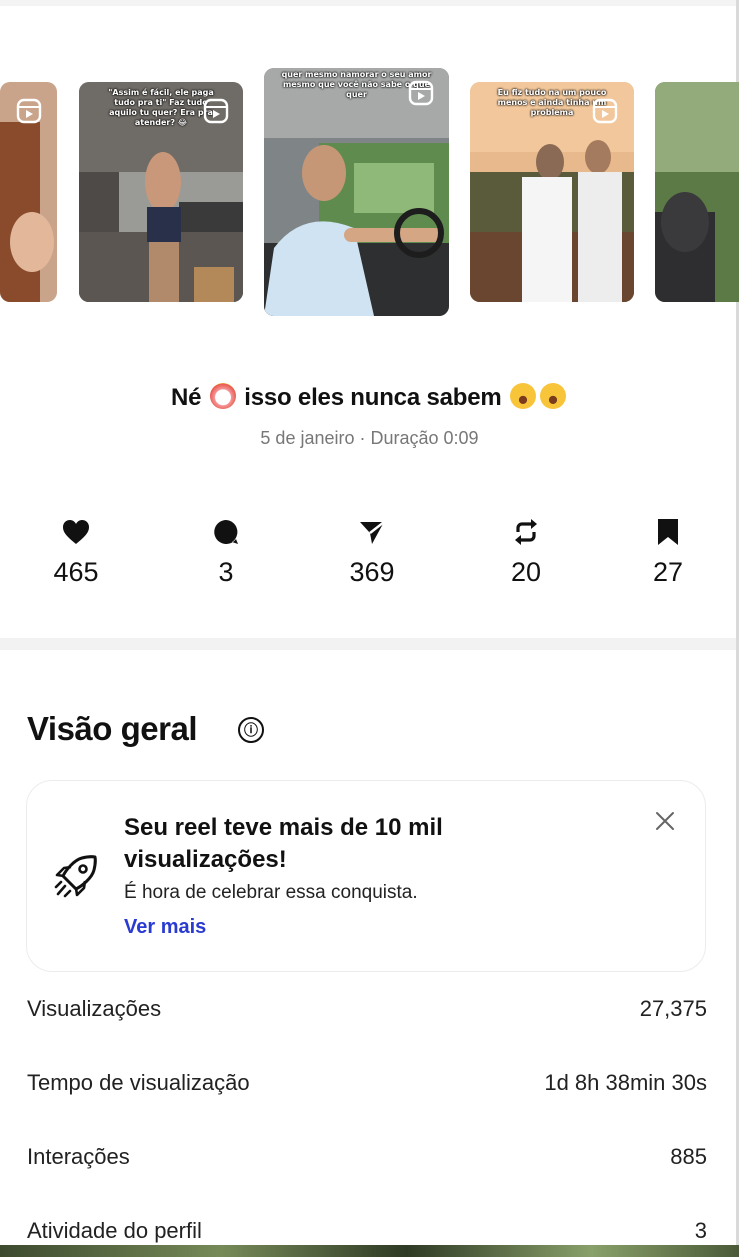 This screenshot has width=739, height=1257. I want to click on comments-stat: 3, so click(226, 551).